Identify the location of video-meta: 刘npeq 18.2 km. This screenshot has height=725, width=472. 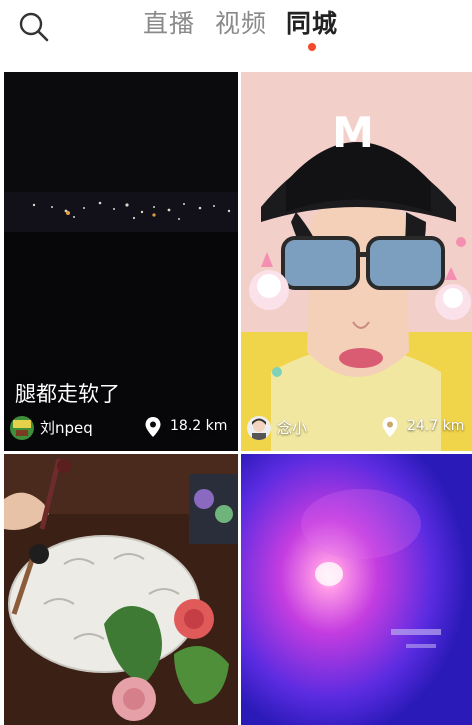
(121, 427).